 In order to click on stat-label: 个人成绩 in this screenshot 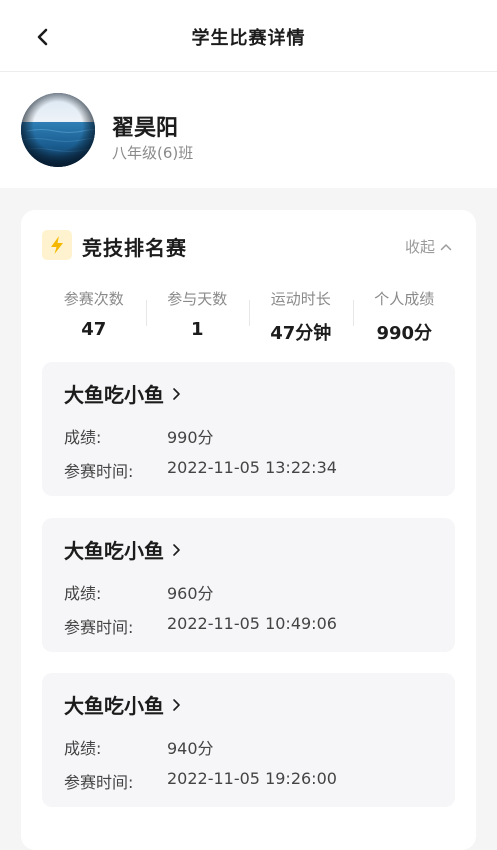, I will do `click(404, 299)`.